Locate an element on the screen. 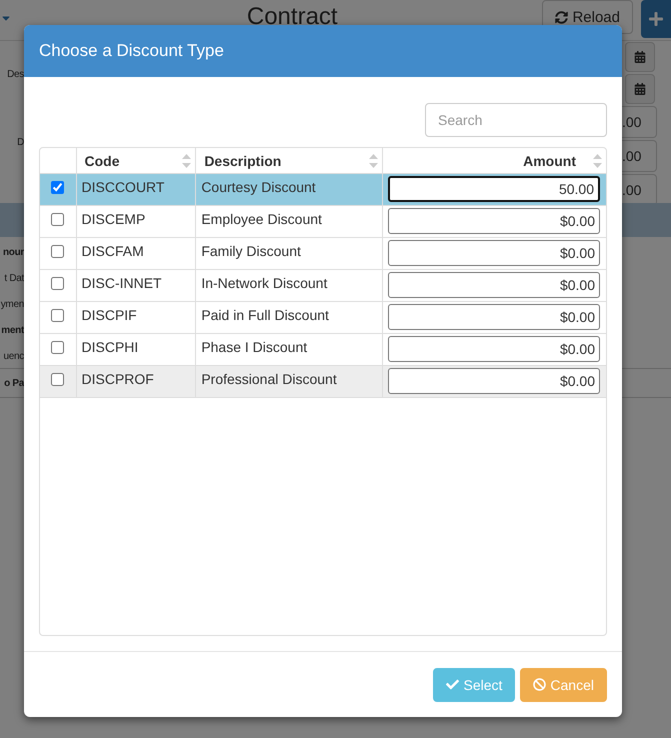  field-label: Des is located at coordinates (15, 74).